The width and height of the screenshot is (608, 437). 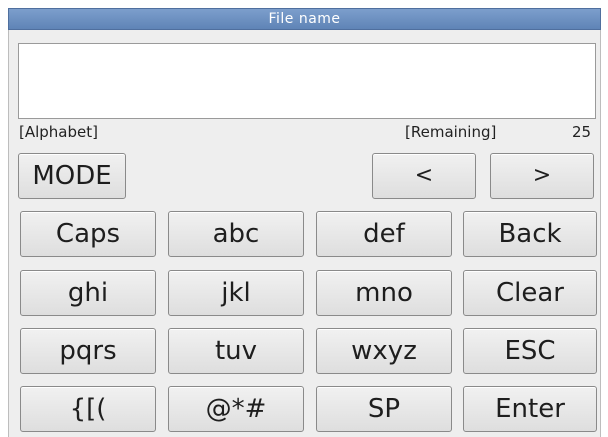 What do you see at coordinates (236, 234) in the screenshot?
I see `key-abc: abc` at bounding box center [236, 234].